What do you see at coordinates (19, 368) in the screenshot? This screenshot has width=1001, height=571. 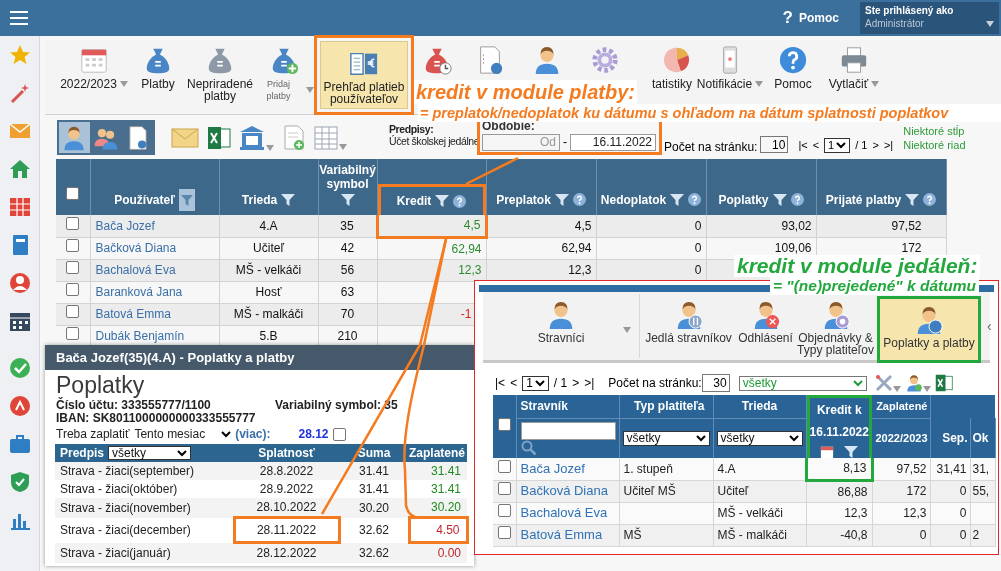 I see `check-icon` at bounding box center [19, 368].